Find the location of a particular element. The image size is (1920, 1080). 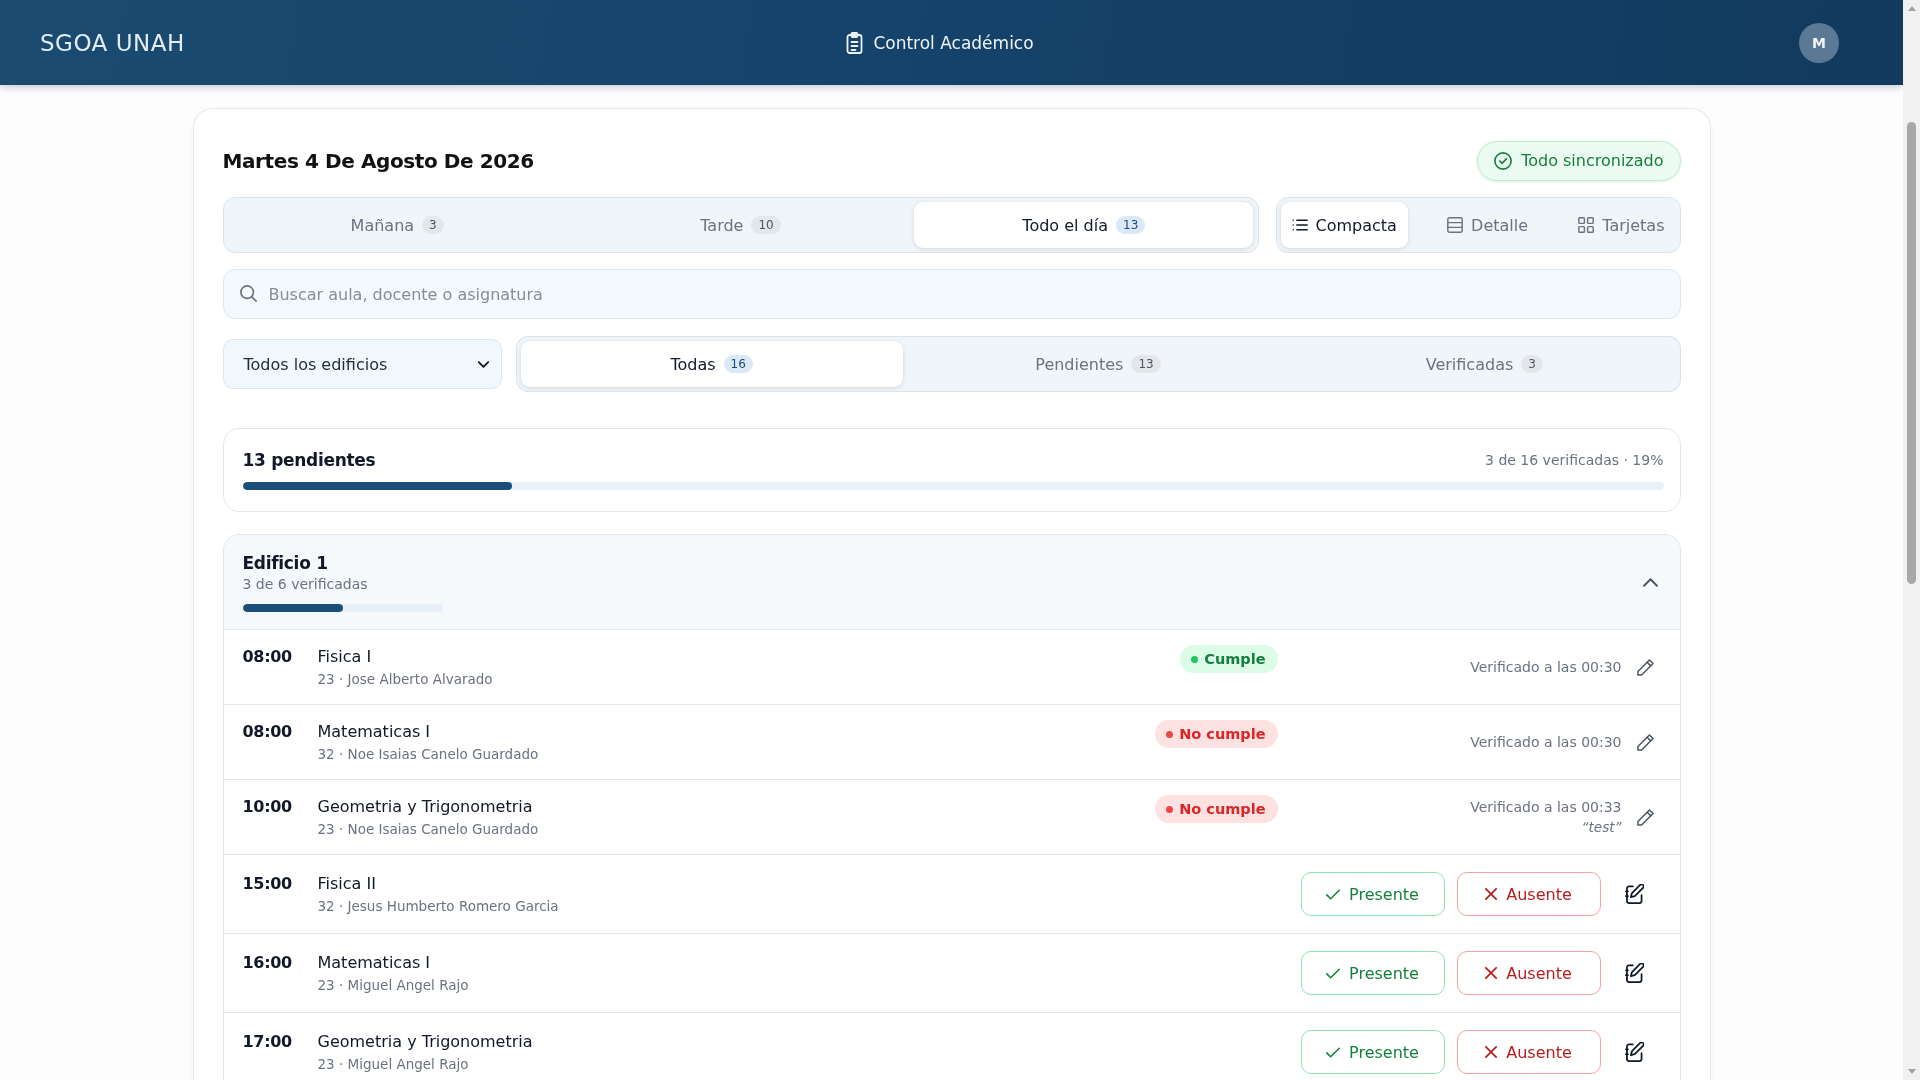

status-filter-tab: Todas 16 is located at coordinates (711, 364).